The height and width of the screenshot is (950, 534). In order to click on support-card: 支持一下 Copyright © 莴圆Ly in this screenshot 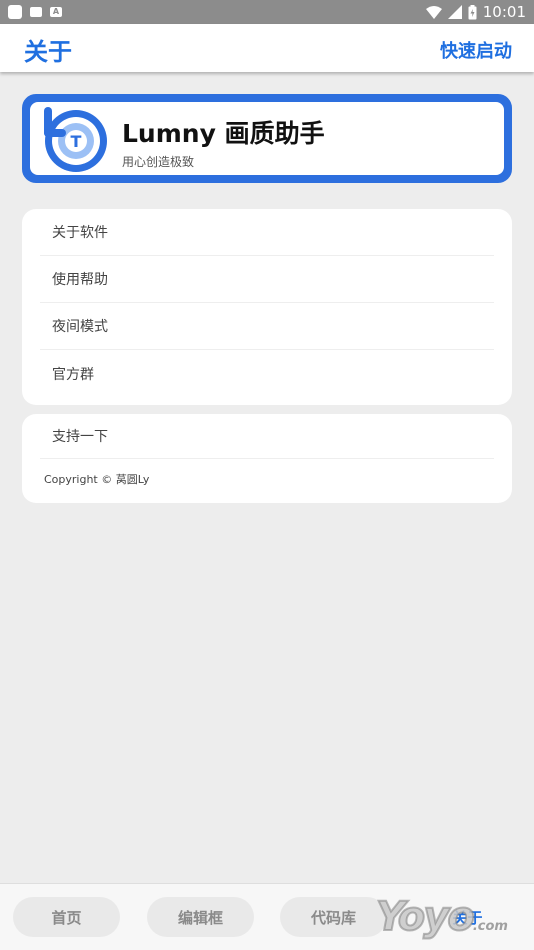, I will do `click(267, 458)`.